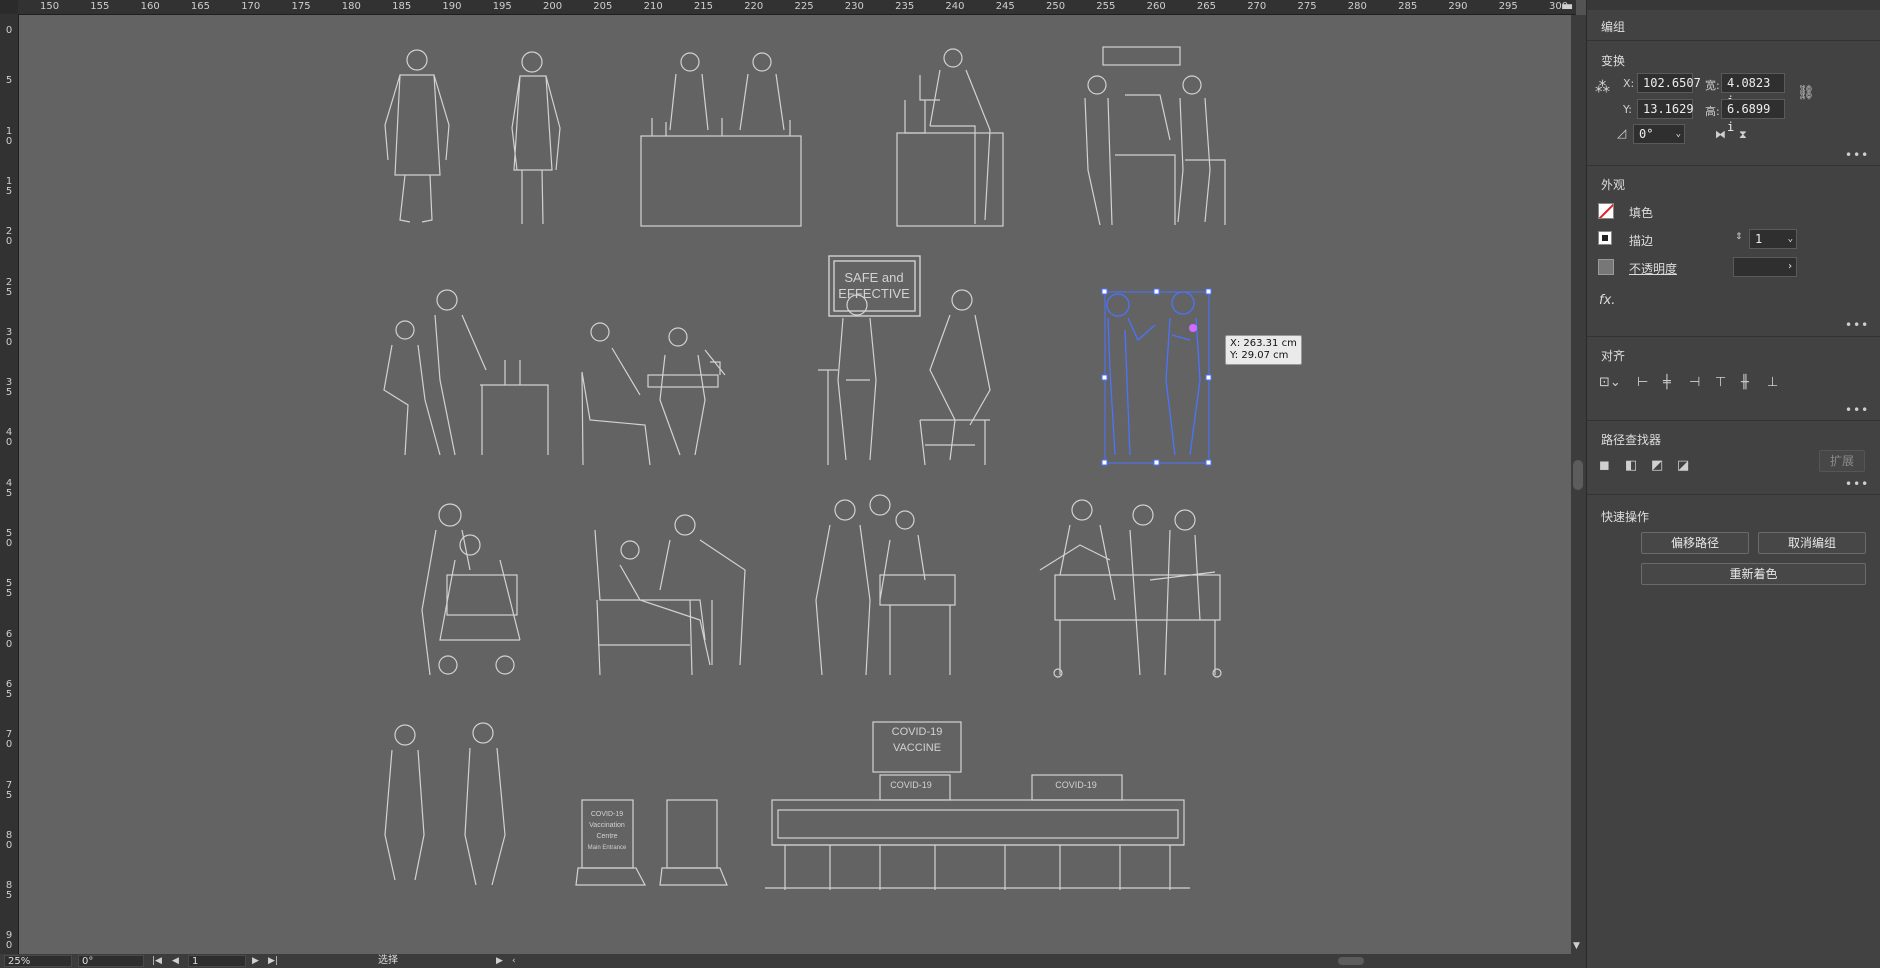 This screenshot has width=1880, height=968. What do you see at coordinates (9, 30) in the screenshot?
I see `ruler-tick-label: 0` at bounding box center [9, 30].